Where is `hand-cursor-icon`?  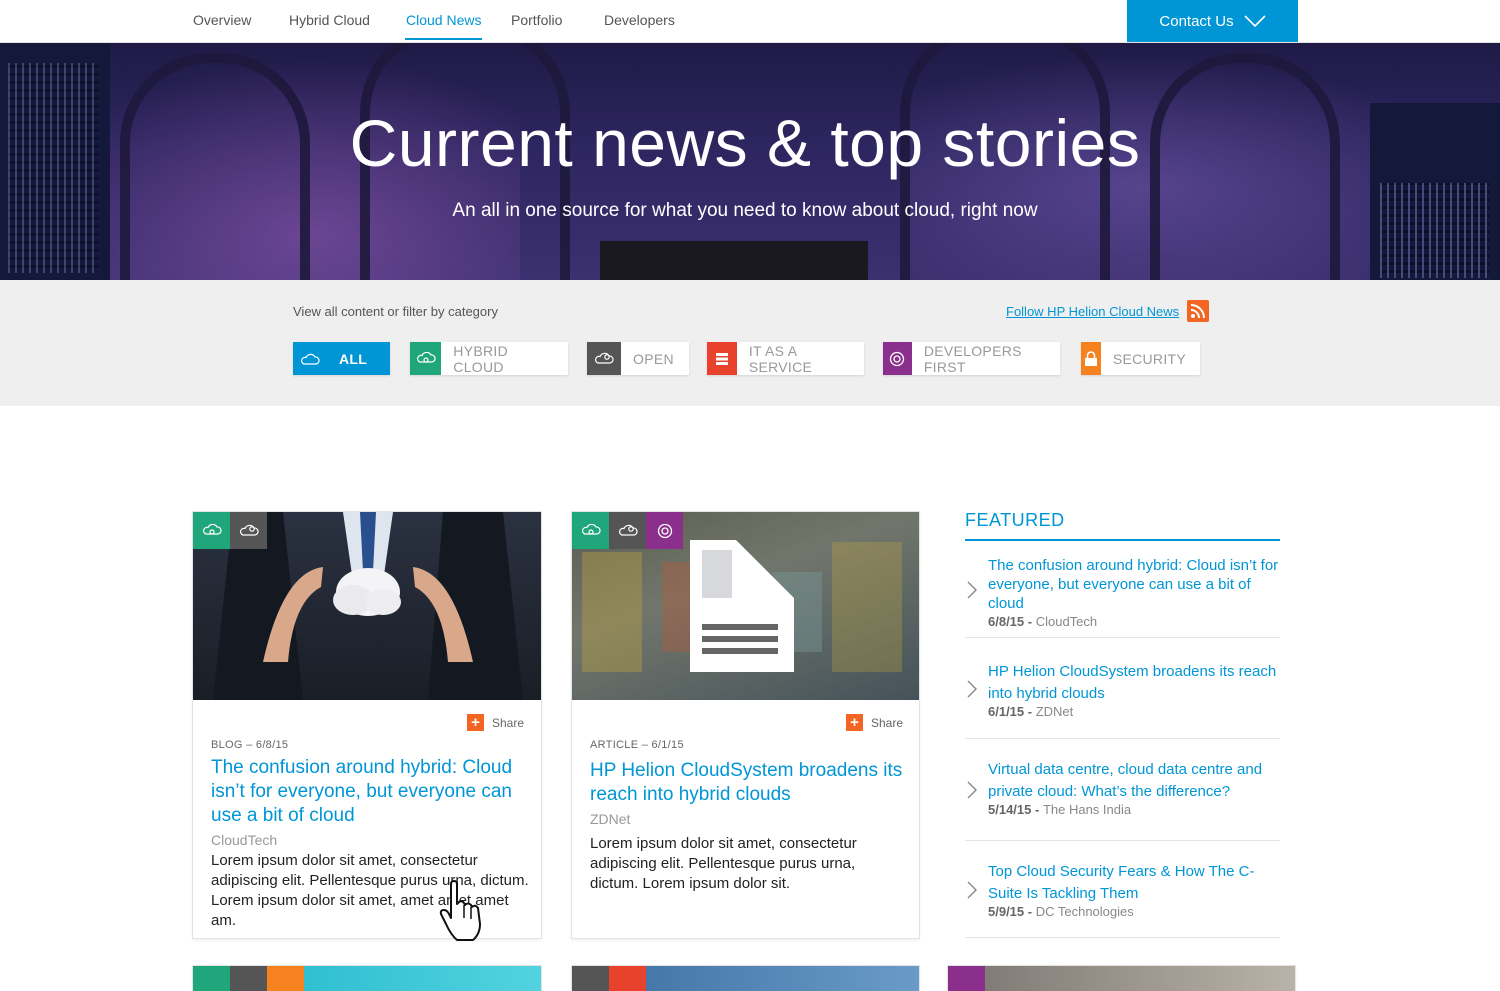
hand-cursor-icon is located at coordinates (460, 910).